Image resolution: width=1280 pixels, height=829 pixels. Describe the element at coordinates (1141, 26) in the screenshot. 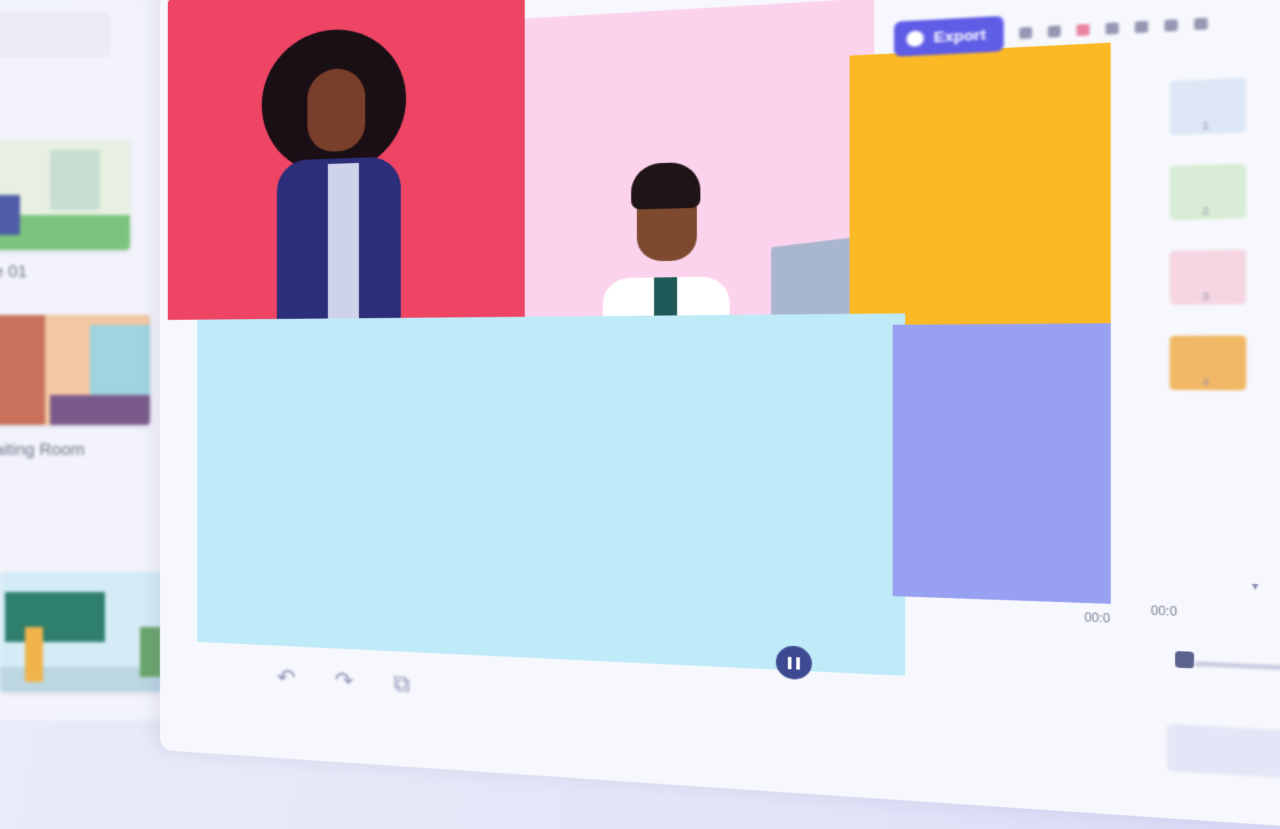

I see `minus-icon` at that location.